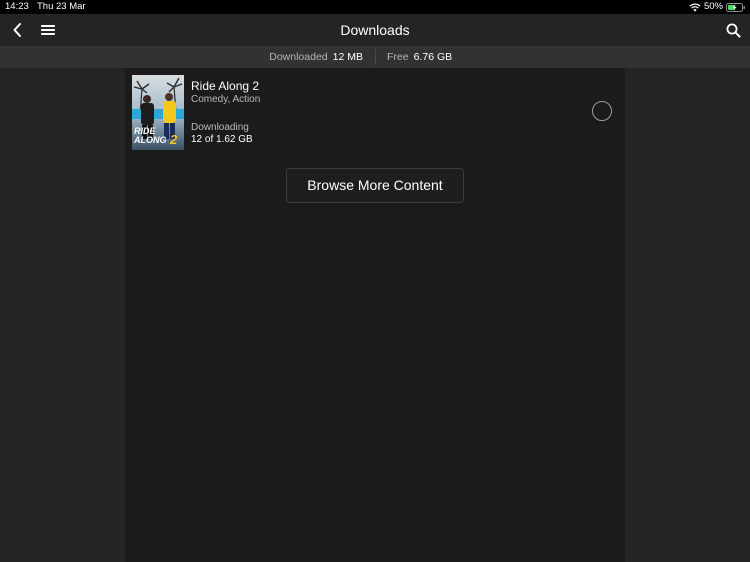 This screenshot has width=750, height=562. Describe the element at coordinates (375, 7) in the screenshot. I see `status-bar: 14:23 Thu 23 Mar 50%` at that location.